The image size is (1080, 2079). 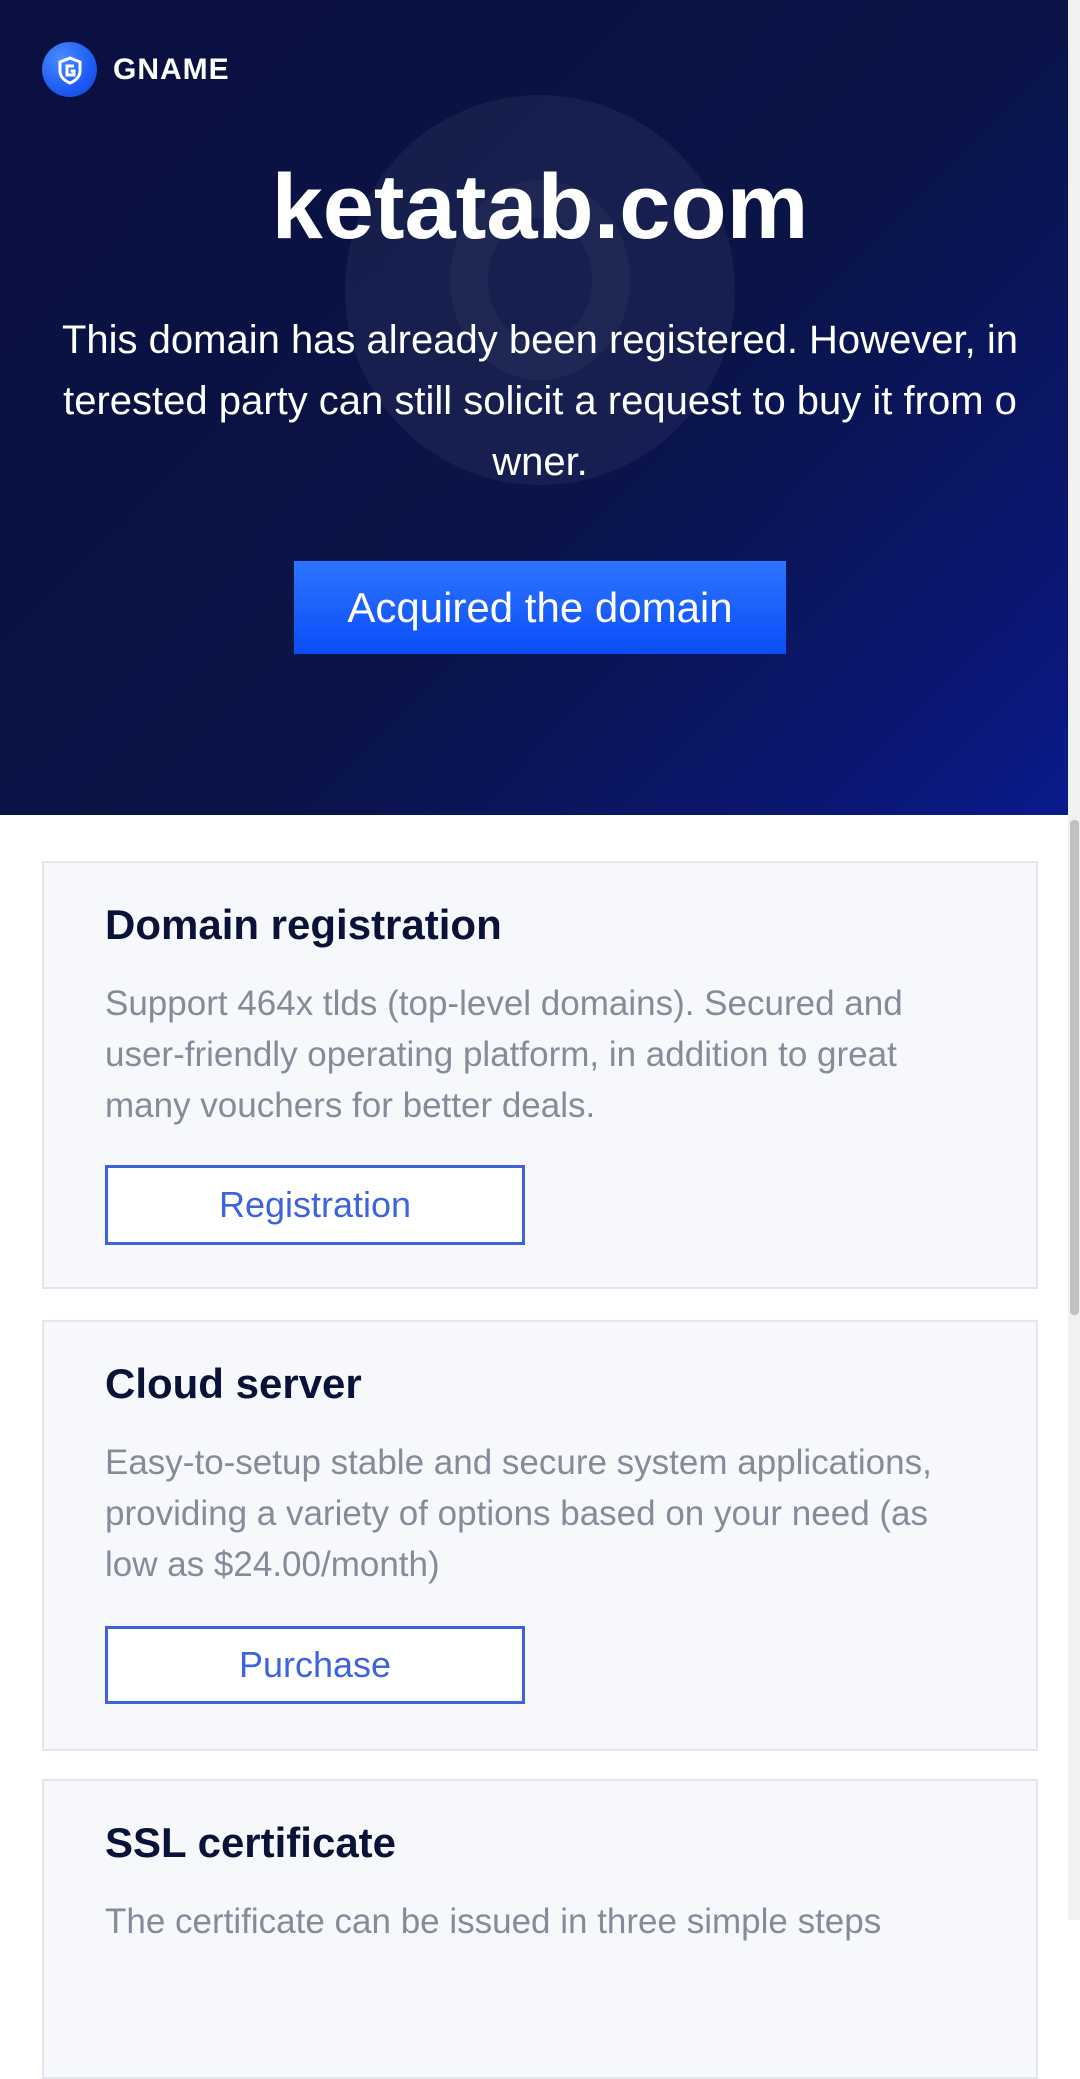 What do you see at coordinates (69, 69) in the screenshot?
I see `gname-g-logo-icon` at bounding box center [69, 69].